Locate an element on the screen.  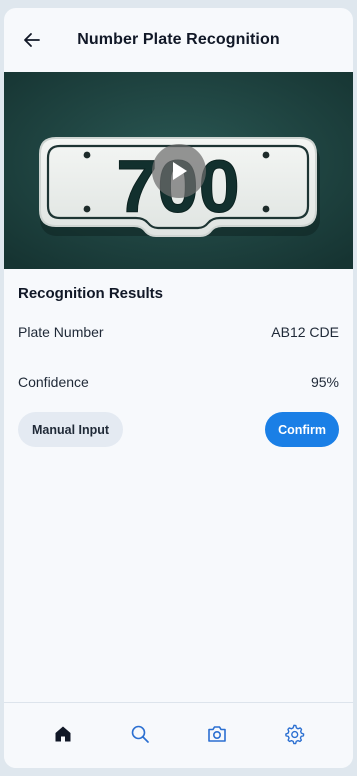
tab-home is located at coordinates (63, 734).